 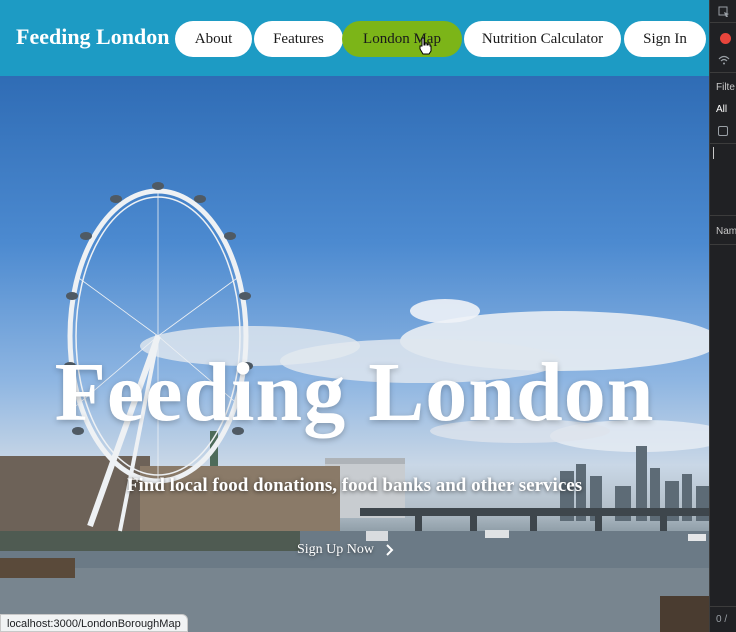 What do you see at coordinates (354, 392) in the screenshot?
I see `hero-title: Feeding London` at bounding box center [354, 392].